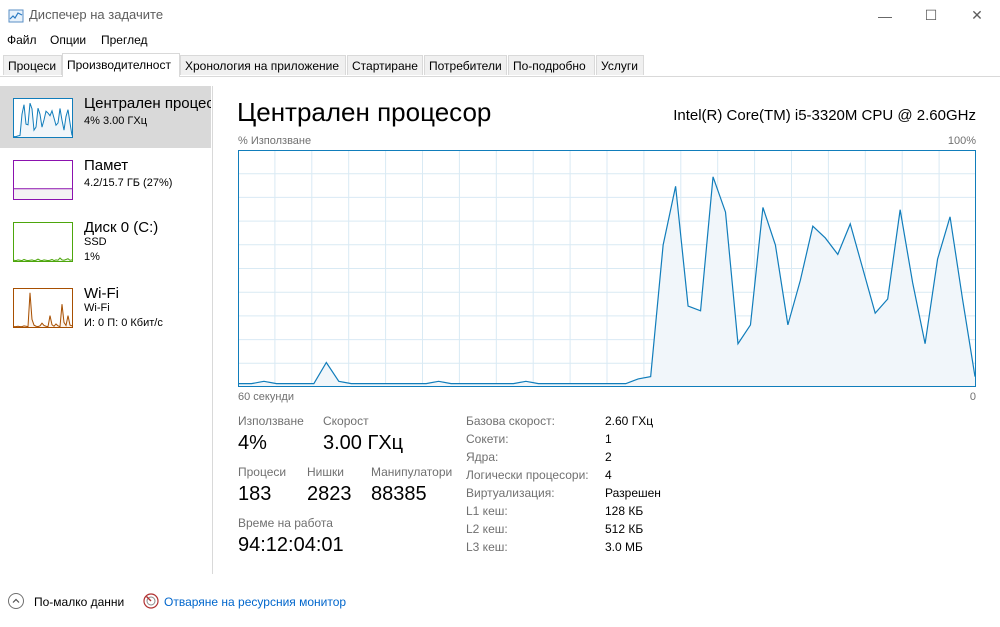  What do you see at coordinates (151, 601) in the screenshot?
I see `resource-monitor-icon` at bounding box center [151, 601].